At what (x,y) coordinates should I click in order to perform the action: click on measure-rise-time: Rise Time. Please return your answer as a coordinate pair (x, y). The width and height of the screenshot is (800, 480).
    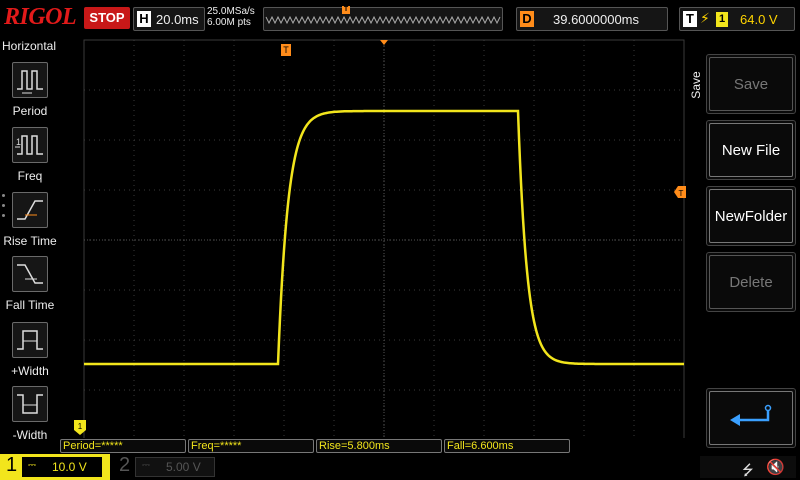
    Looking at the image, I should click on (30, 219).